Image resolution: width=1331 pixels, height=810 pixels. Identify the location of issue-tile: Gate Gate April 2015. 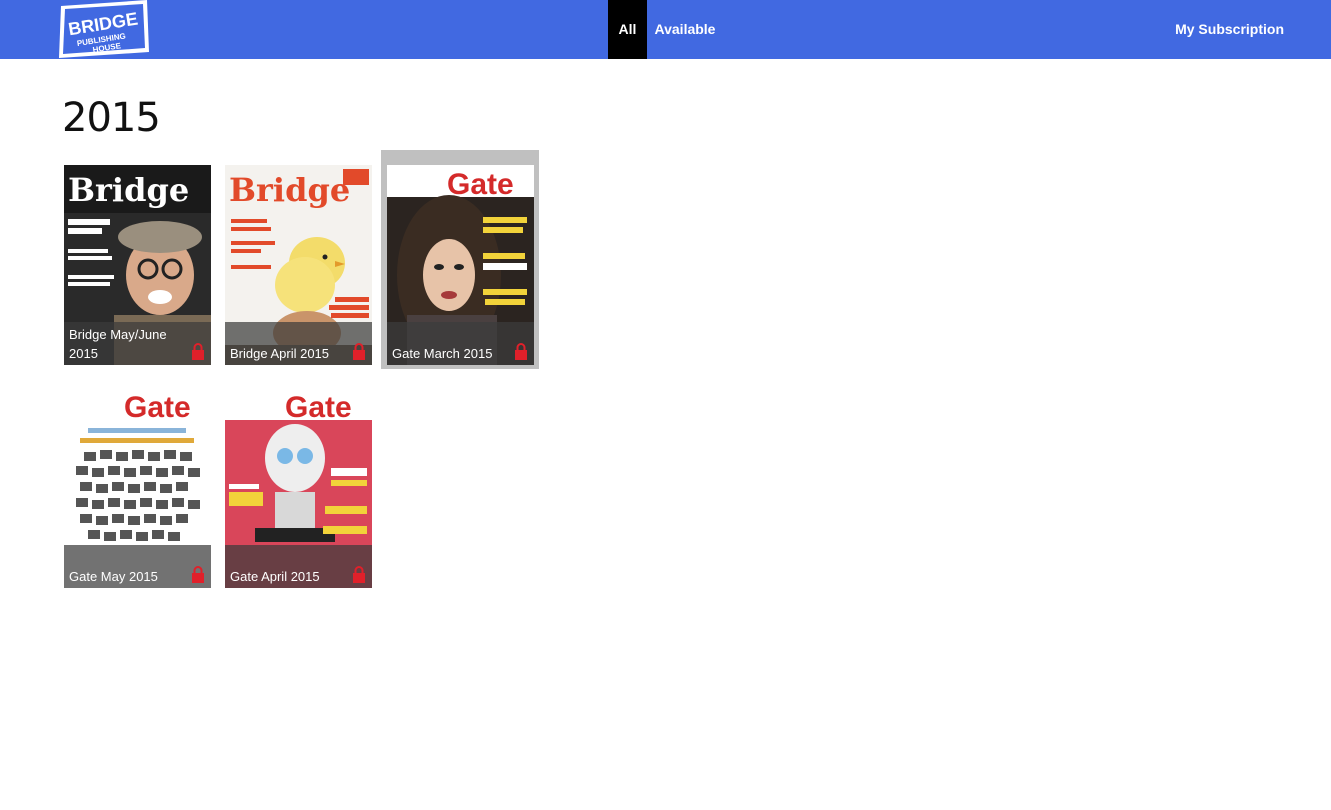
(298, 488).